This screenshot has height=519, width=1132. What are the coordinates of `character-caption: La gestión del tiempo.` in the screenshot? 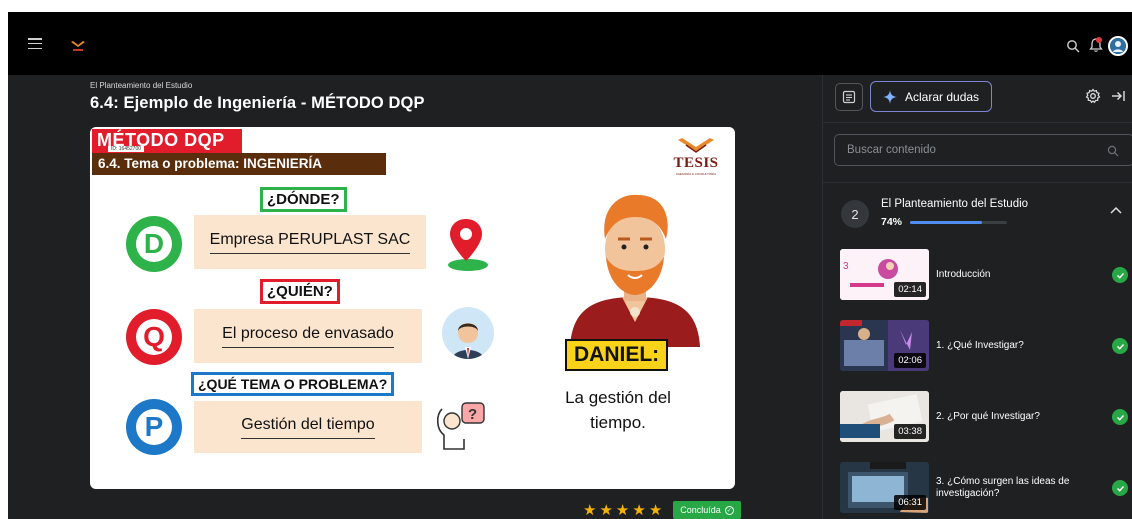 It's located at (618, 410).